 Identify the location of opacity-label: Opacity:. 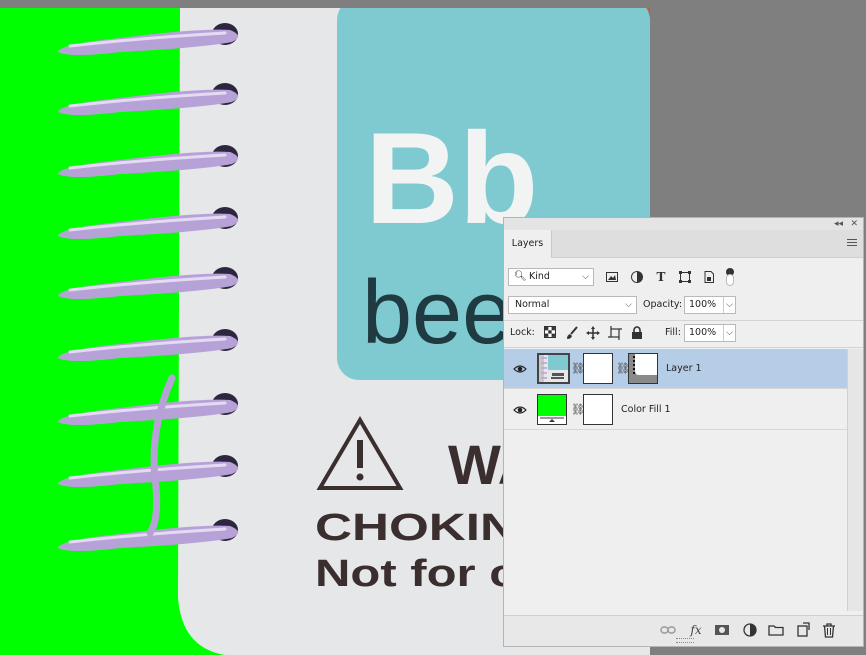
(663, 304).